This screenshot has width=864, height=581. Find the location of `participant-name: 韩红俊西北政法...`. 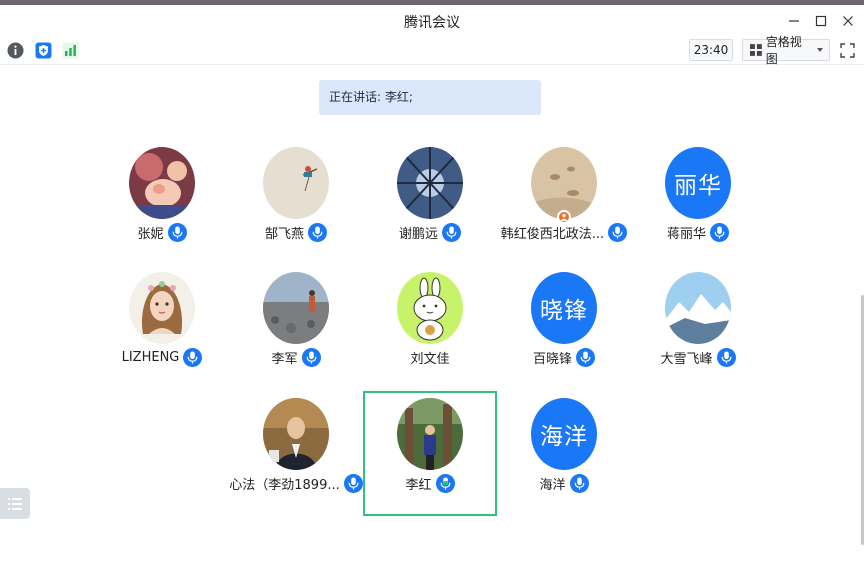

participant-name: 韩红俊西北政法... is located at coordinates (552, 234).